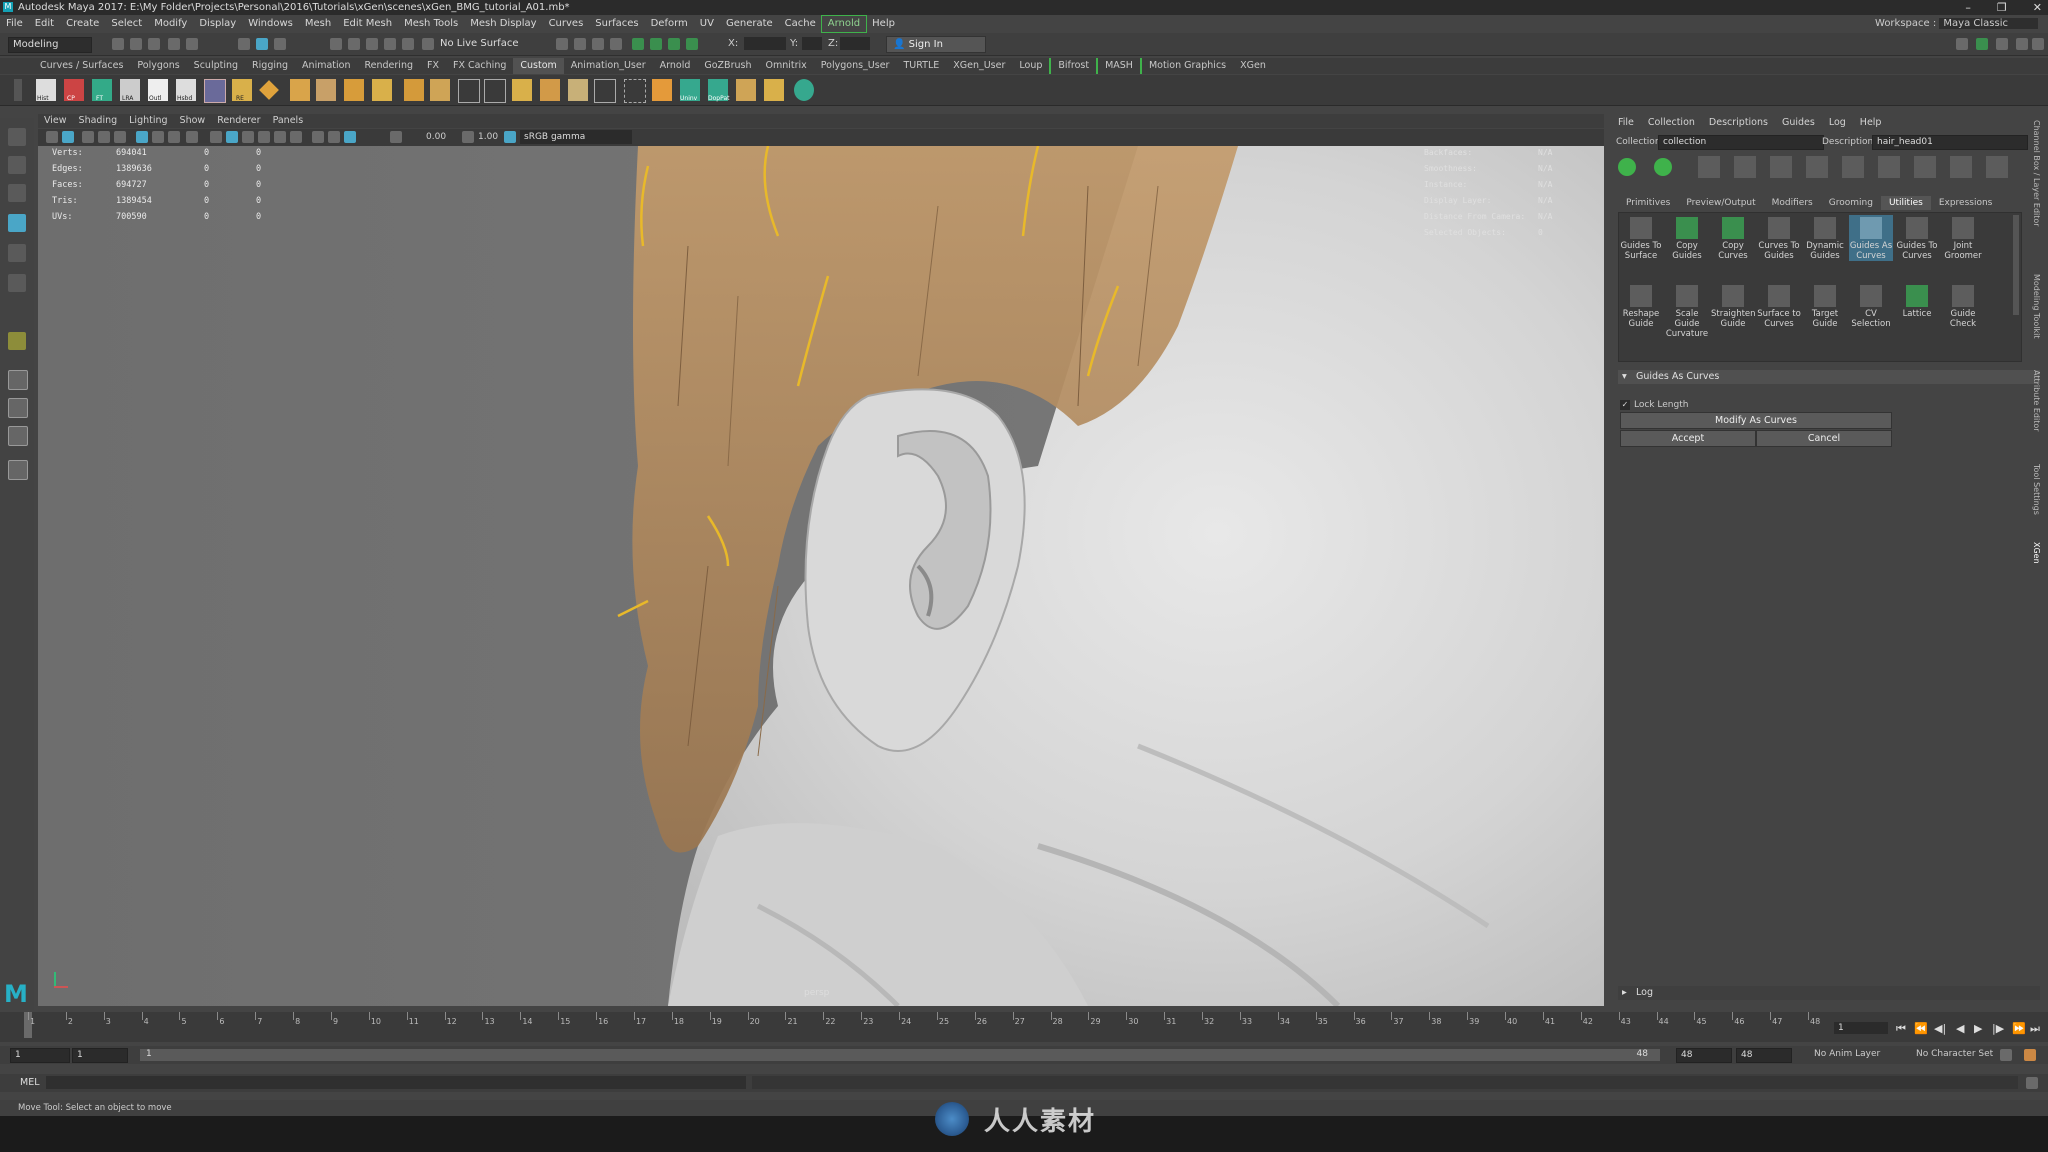 The height and width of the screenshot is (1152, 2048). Describe the element at coordinates (17, 283) in the screenshot. I see `scale-tool-icon` at that location.